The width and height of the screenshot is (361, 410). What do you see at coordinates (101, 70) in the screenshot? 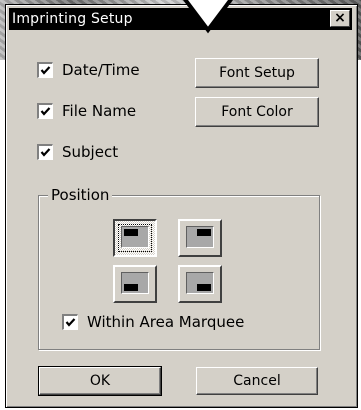
I see `date-time-label: Date/Time` at bounding box center [101, 70].